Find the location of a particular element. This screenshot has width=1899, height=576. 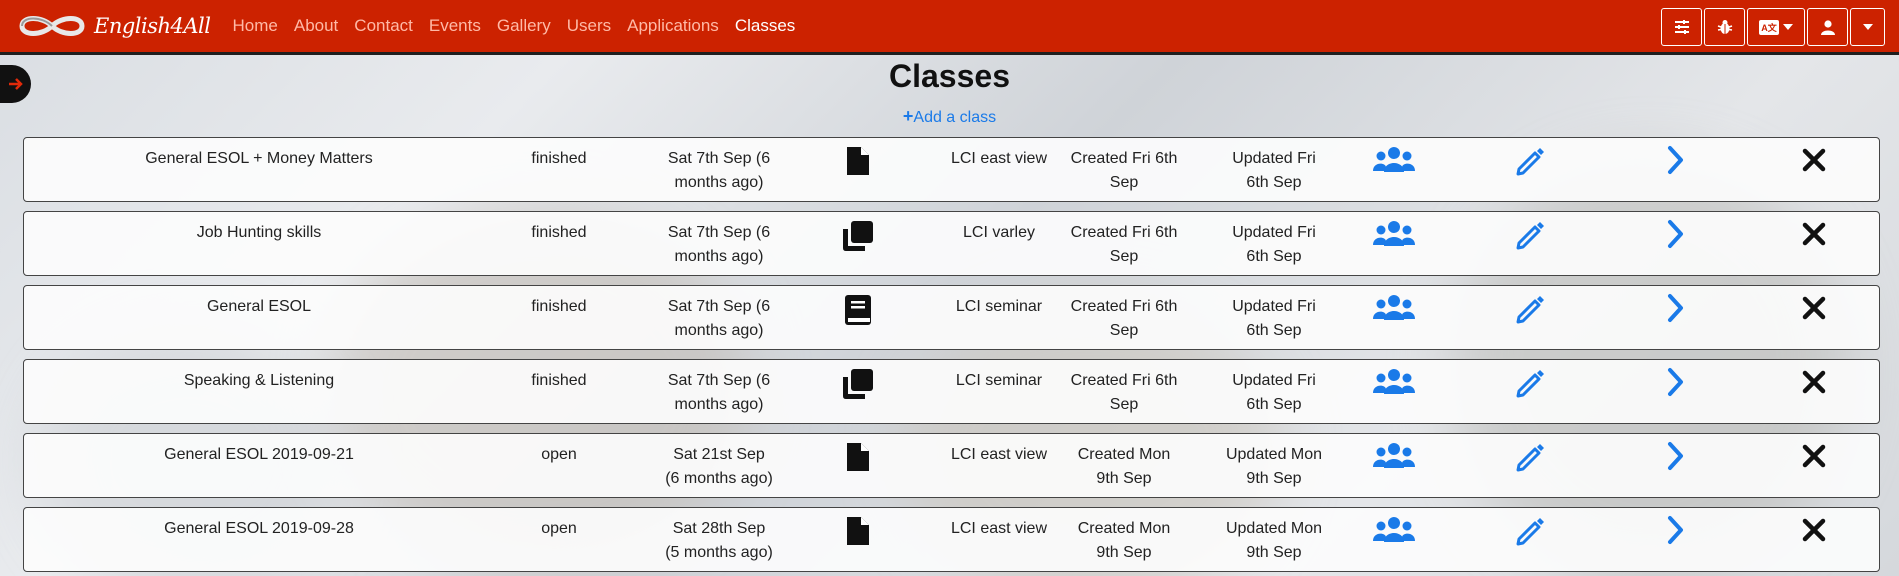

user-menu-button is located at coordinates (1827, 27).